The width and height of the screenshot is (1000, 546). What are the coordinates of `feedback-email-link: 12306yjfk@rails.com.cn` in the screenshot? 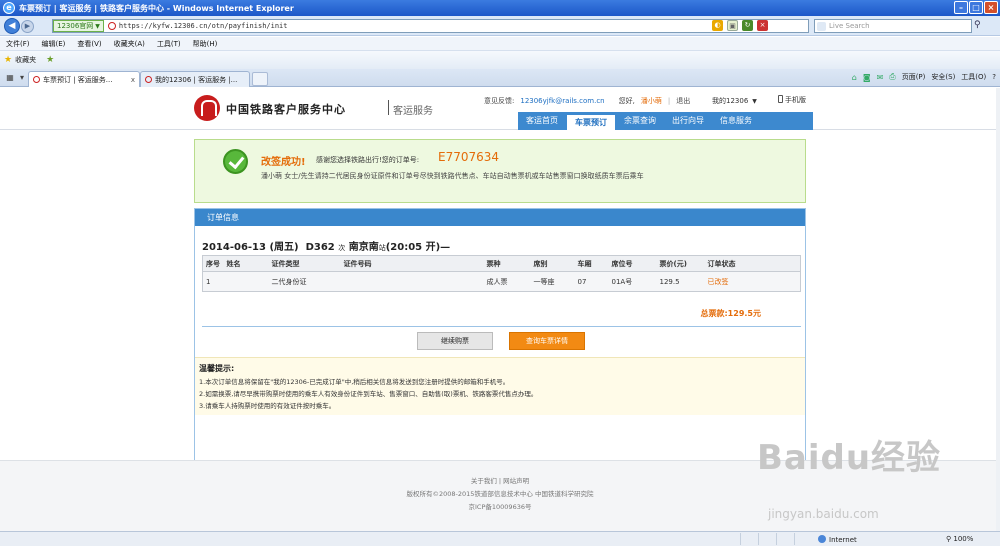 It's located at (562, 101).